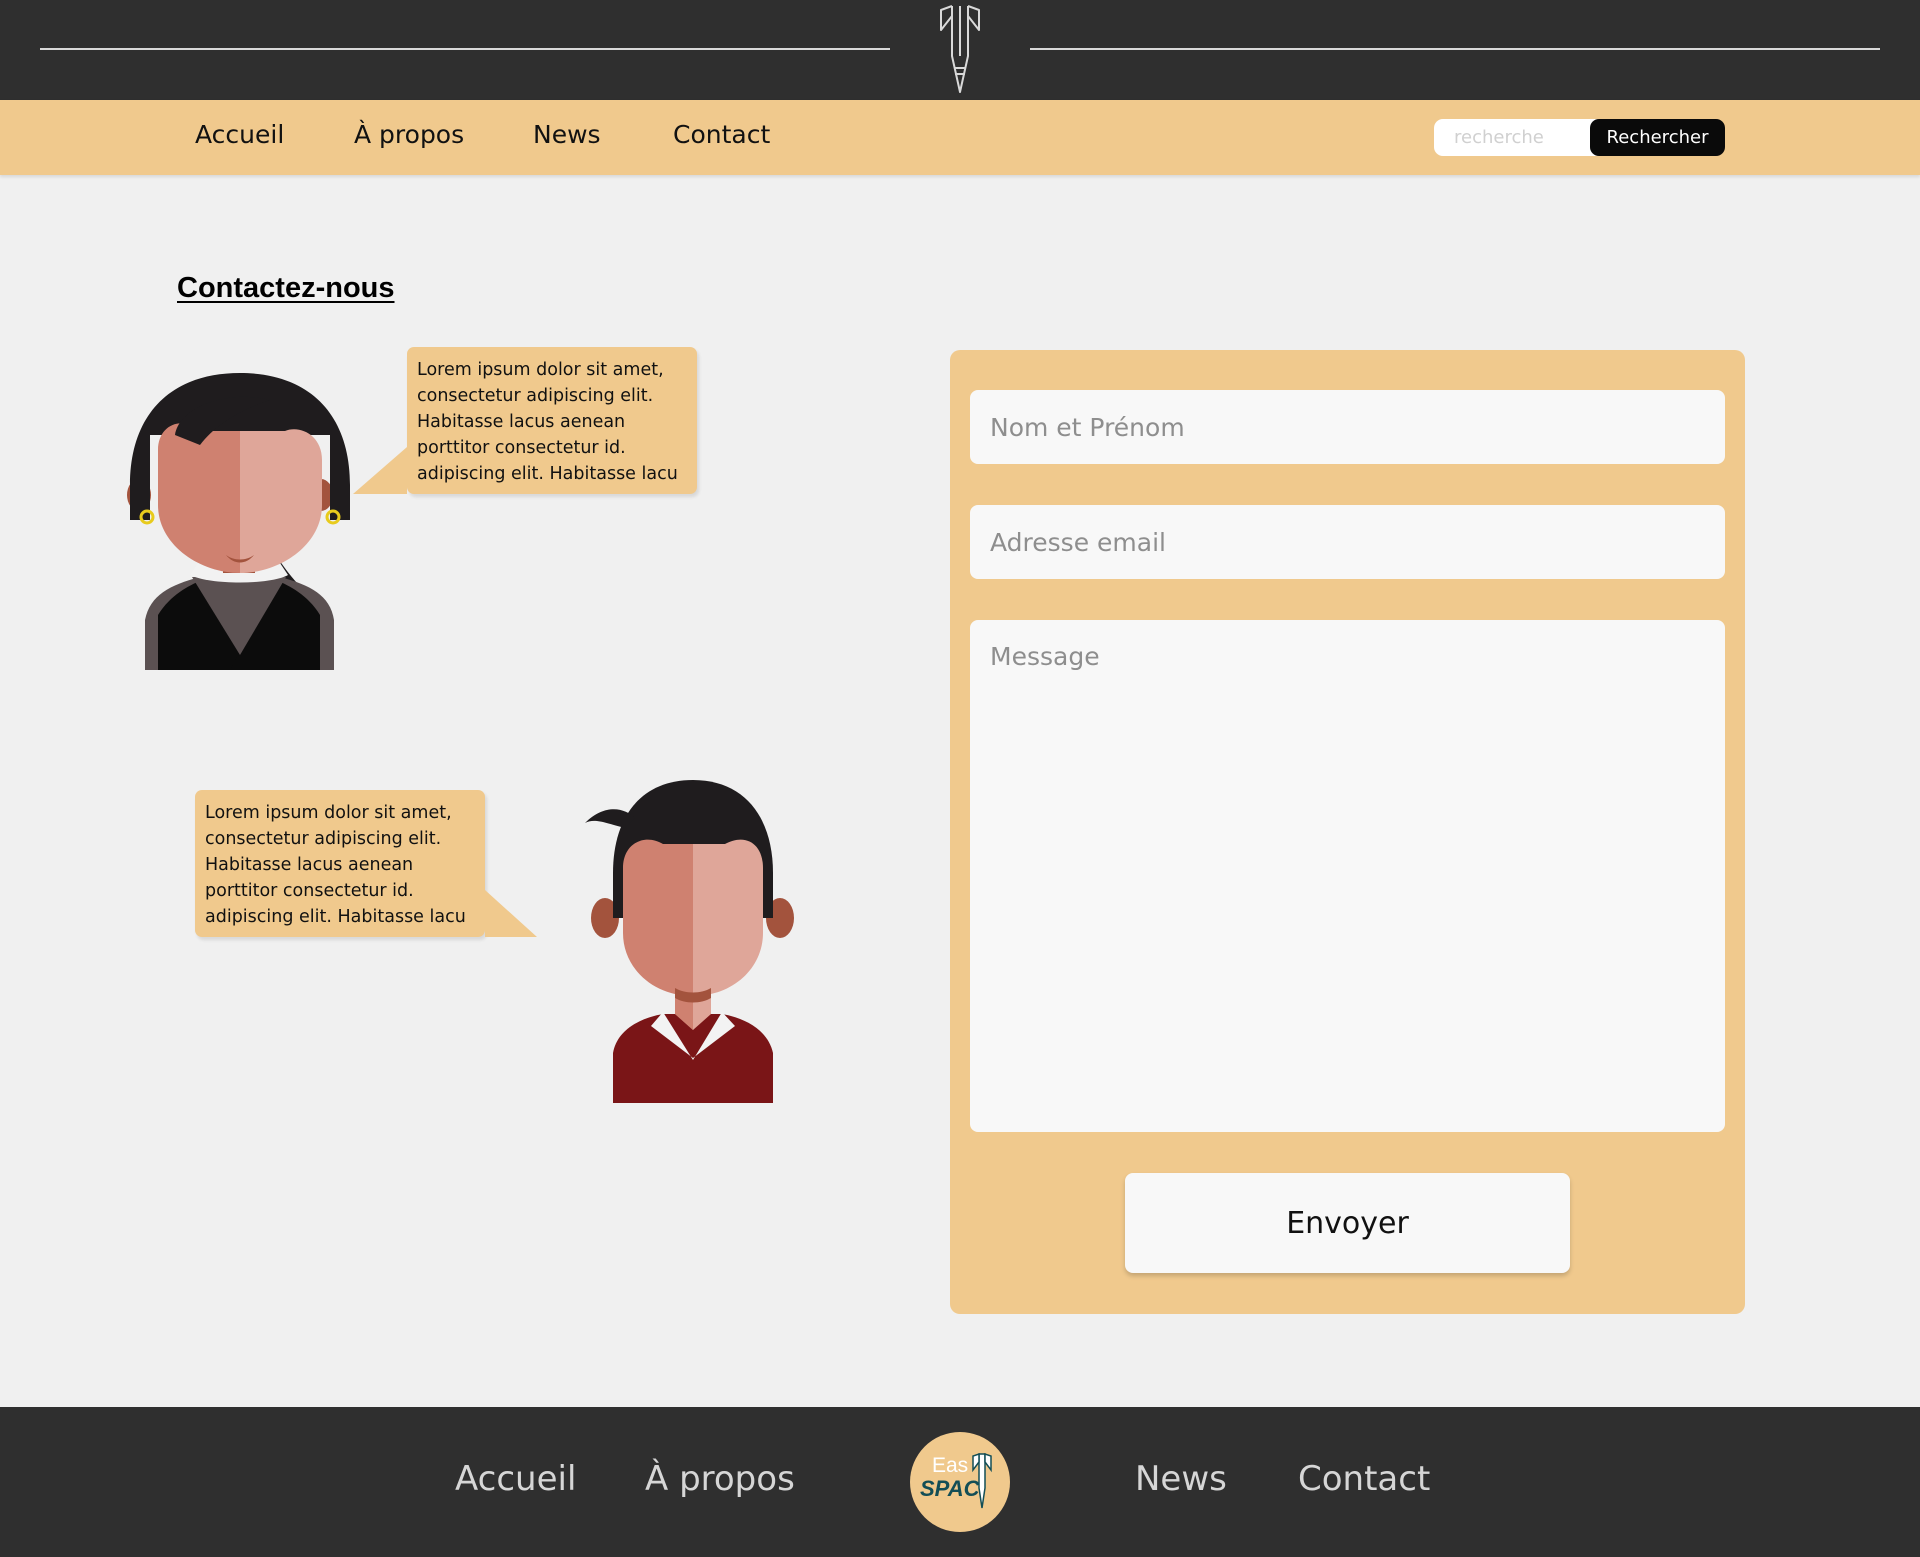 The width and height of the screenshot is (1920, 1557). What do you see at coordinates (1364, 1479) in the screenshot?
I see `footer-item-contact: Contact` at bounding box center [1364, 1479].